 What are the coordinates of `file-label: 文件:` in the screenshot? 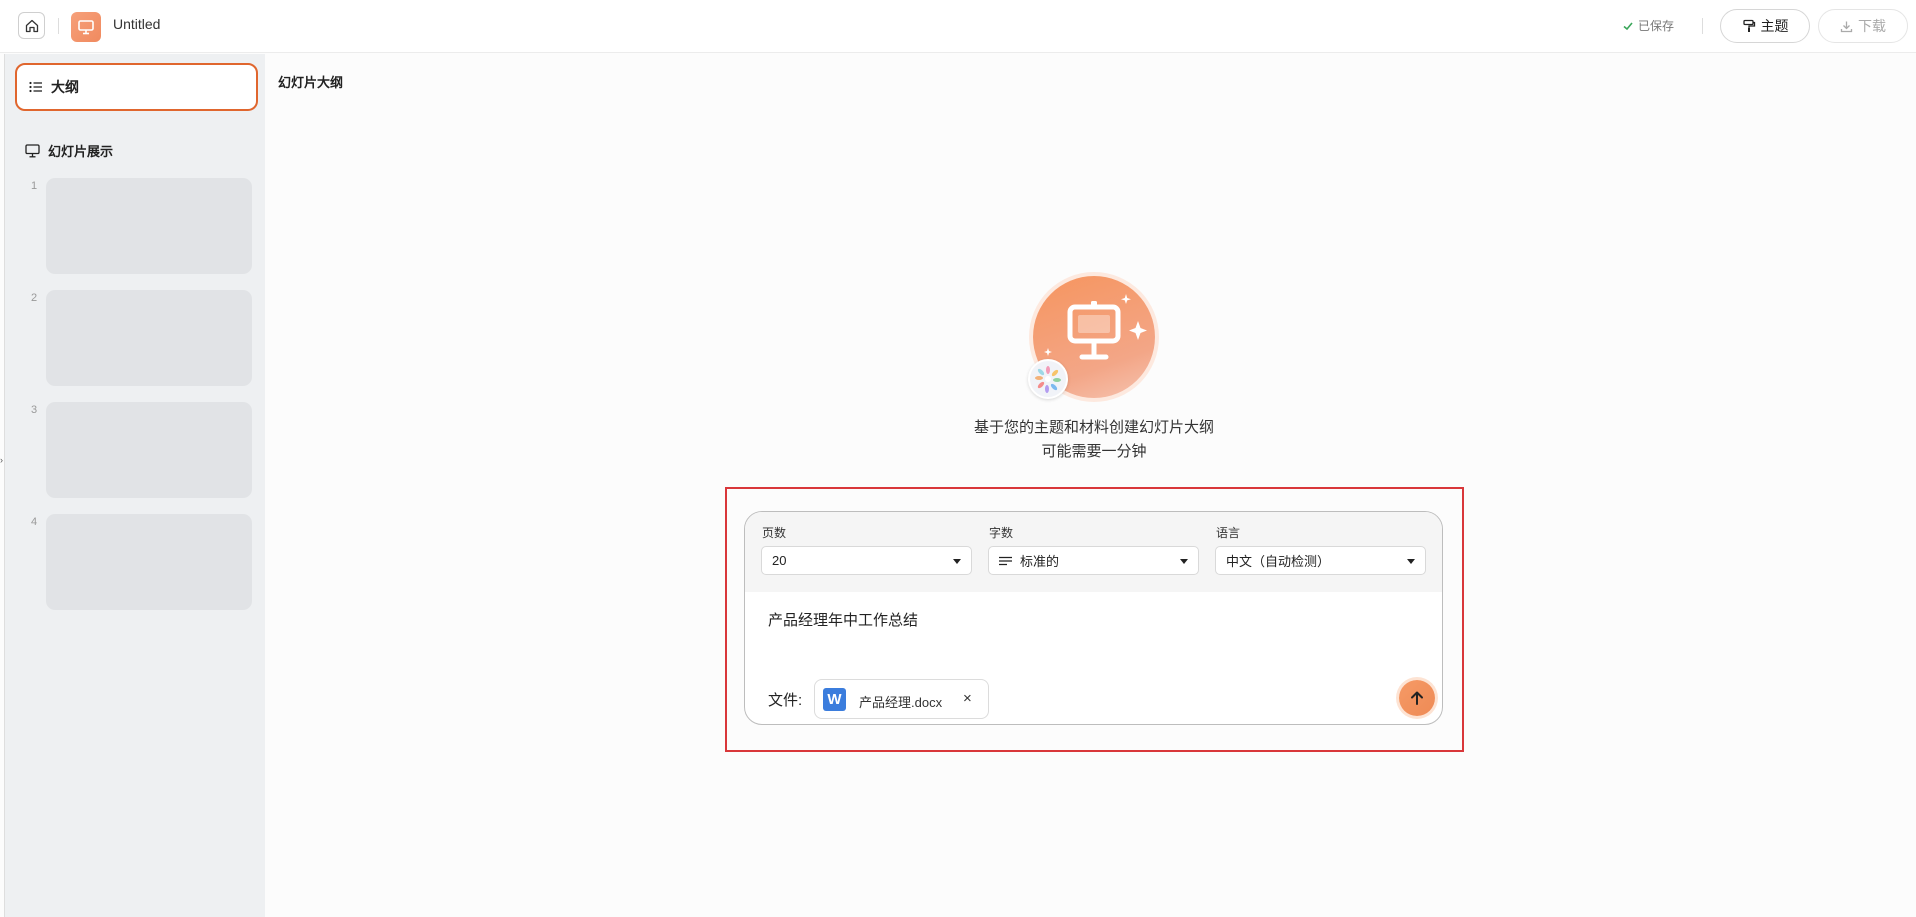 It's located at (785, 700).